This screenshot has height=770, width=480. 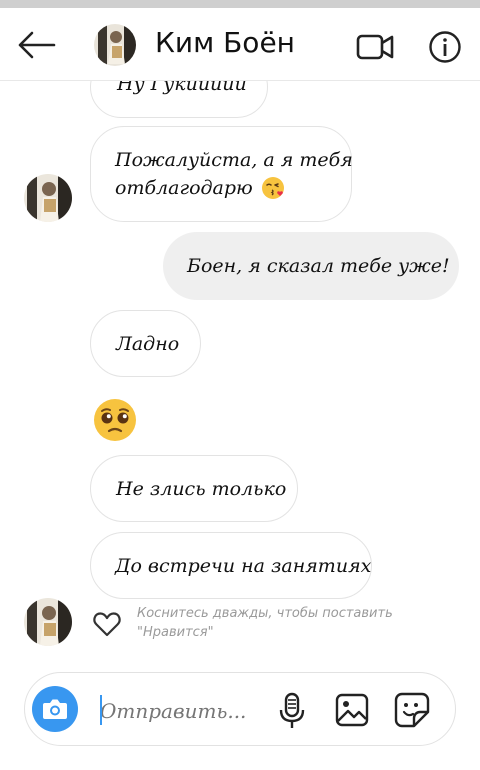 I want to click on gallery-icon, so click(x=352, y=710).